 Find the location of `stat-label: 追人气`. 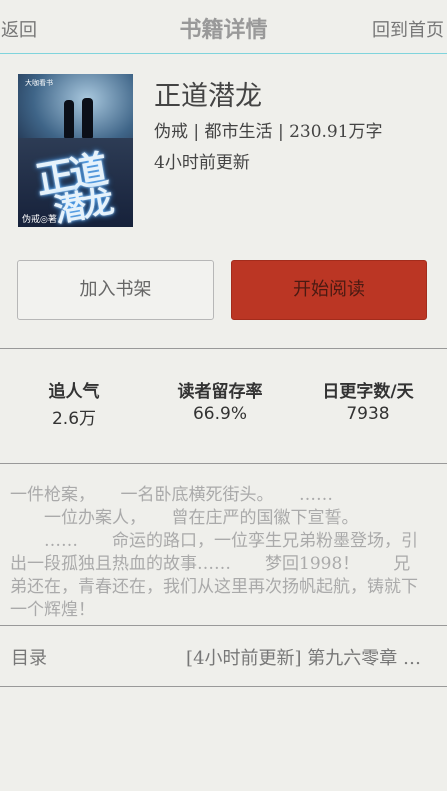

stat-label: 追人气 is located at coordinates (74, 392).